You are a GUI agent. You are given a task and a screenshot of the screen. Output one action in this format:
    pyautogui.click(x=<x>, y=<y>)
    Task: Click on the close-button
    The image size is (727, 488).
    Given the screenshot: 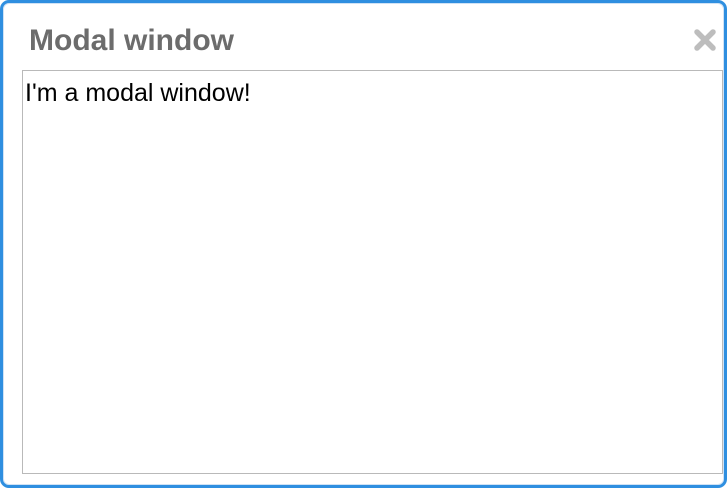 What is the action you would take?
    pyautogui.click(x=705, y=40)
    